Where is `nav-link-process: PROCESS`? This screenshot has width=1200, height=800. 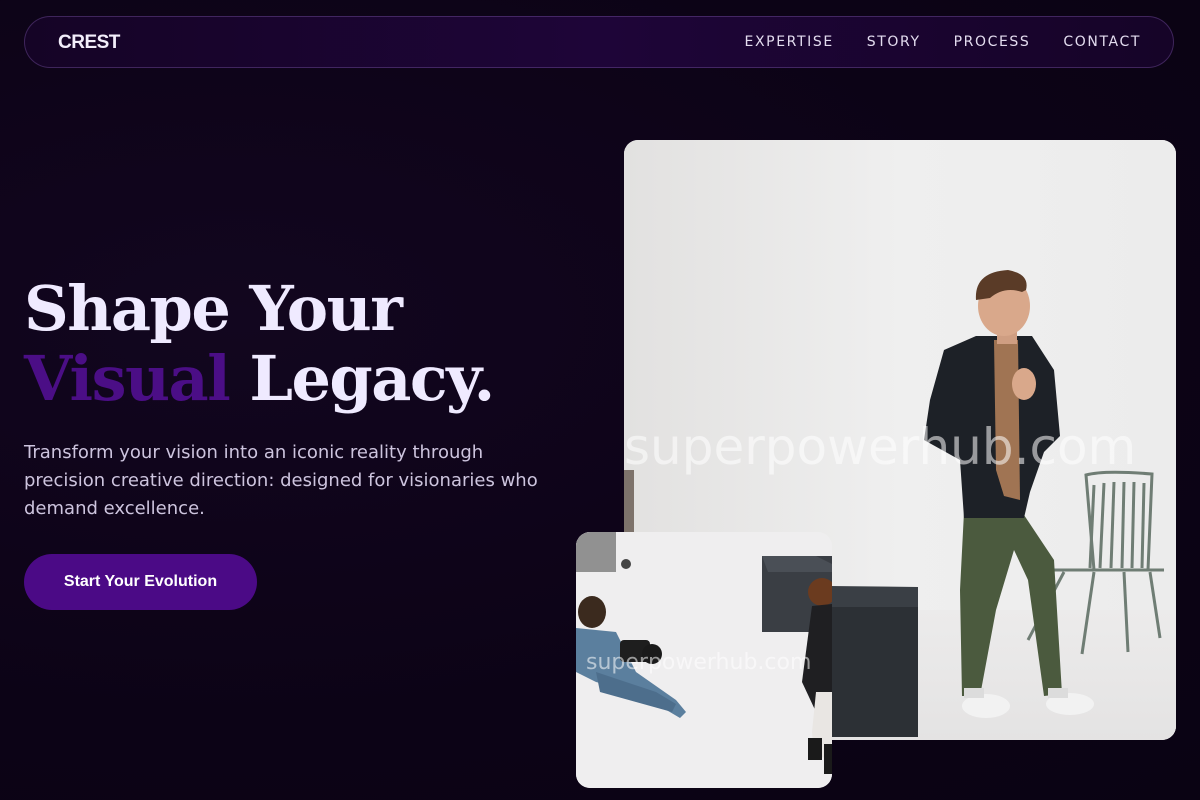 nav-link-process: PROCESS is located at coordinates (992, 42).